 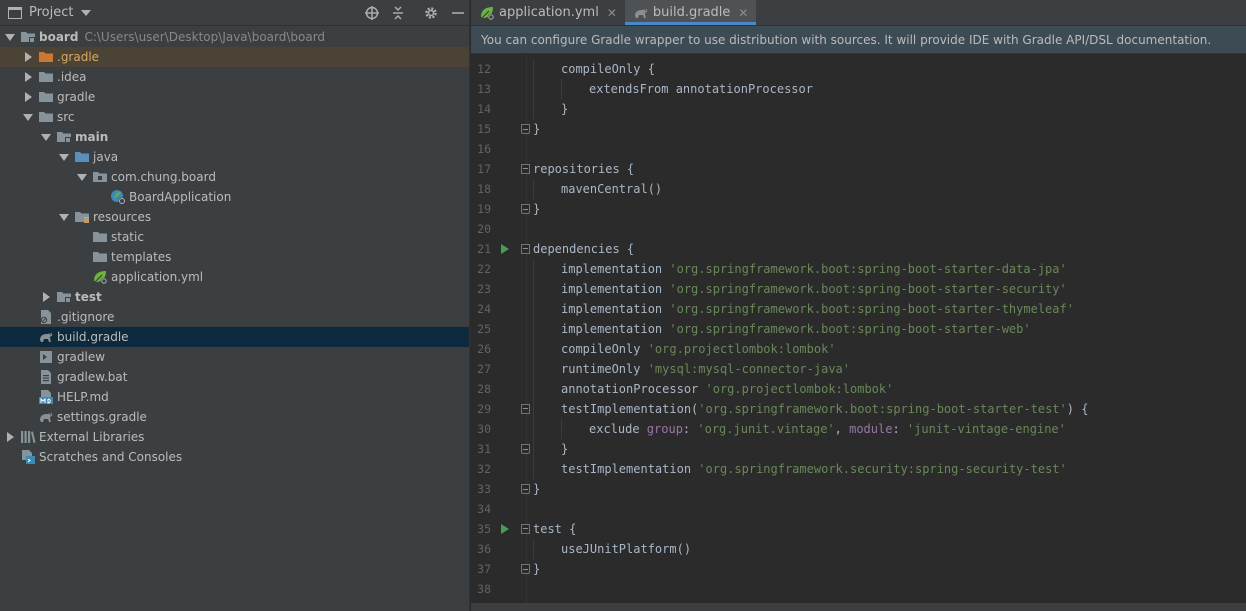 What do you see at coordinates (858, 229) in the screenshot?
I see `code-line: 20` at bounding box center [858, 229].